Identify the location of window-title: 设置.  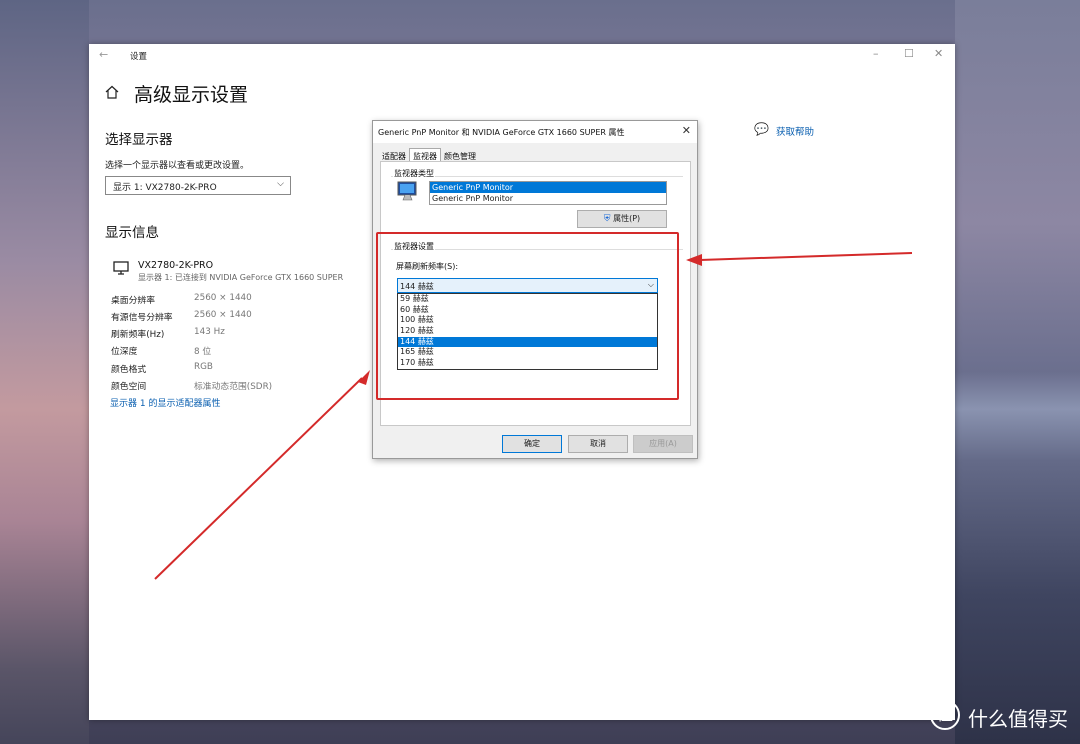
(139, 57).